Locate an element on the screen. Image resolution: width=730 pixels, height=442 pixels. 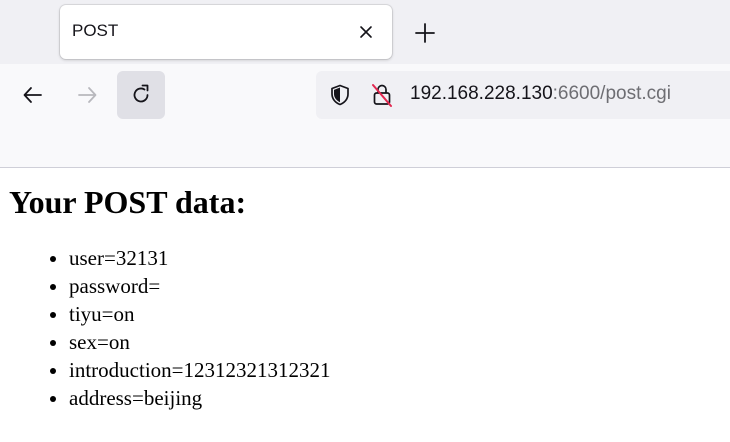
reload-icon is located at coordinates (141, 93).